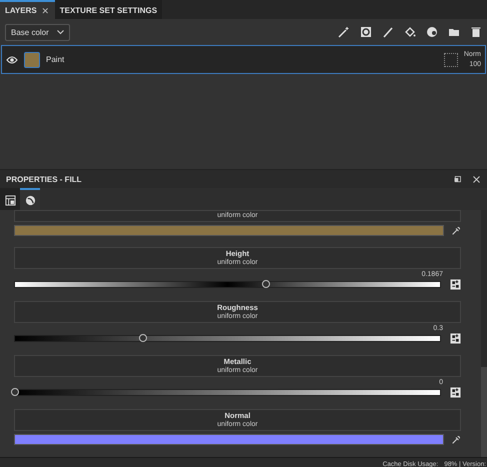  Describe the element at coordinates (55, 59) in the screenshot. I see `layer-name: Paint` at that location.